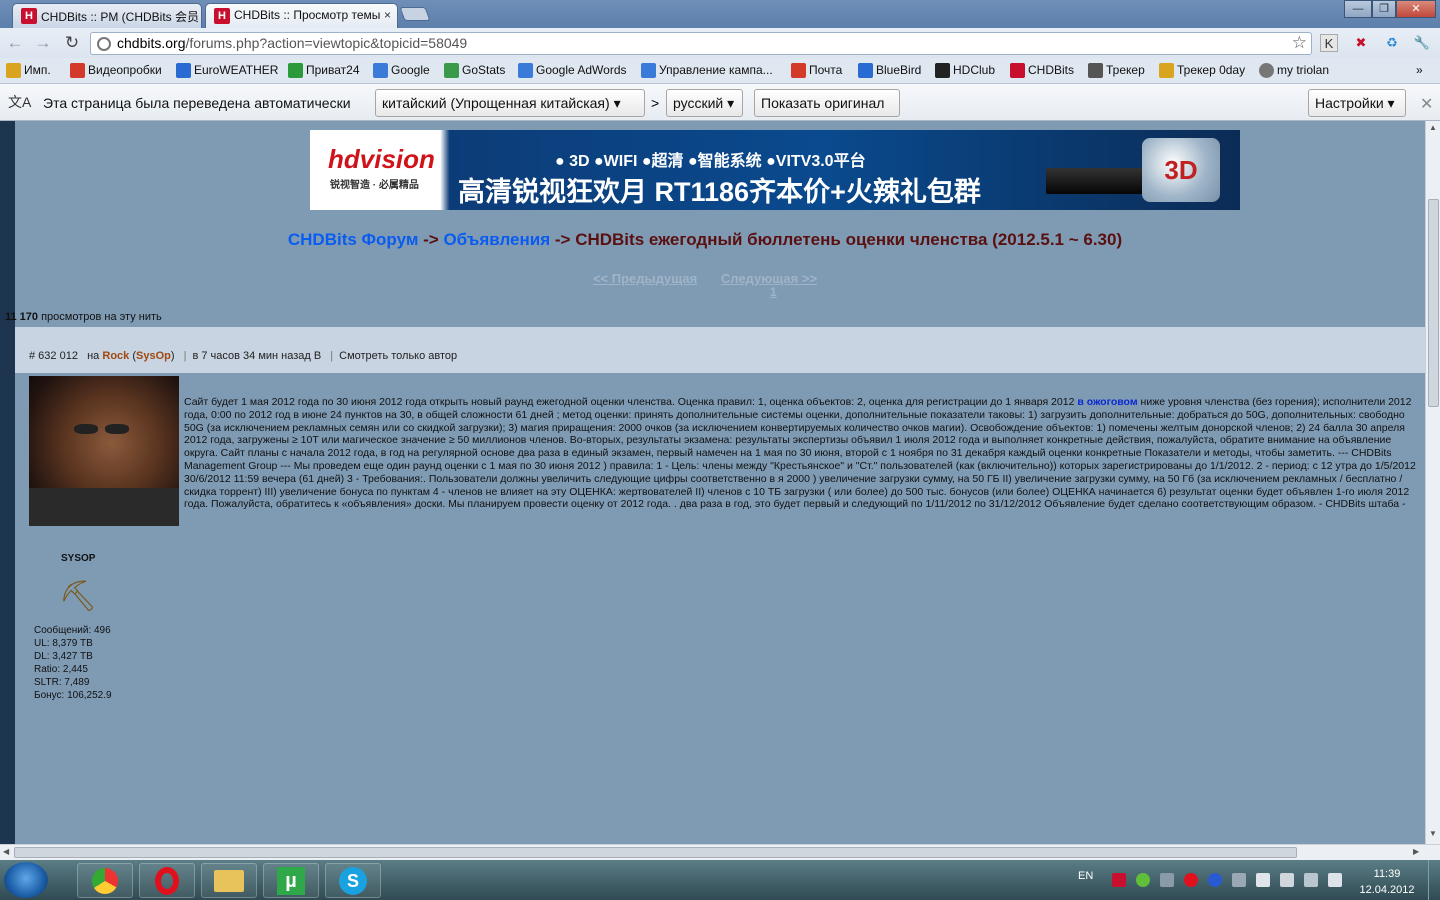 This screenshot has height=900, width=1440. I want to click on utorrent-taskbar-icon: µ, so click(291, 880).